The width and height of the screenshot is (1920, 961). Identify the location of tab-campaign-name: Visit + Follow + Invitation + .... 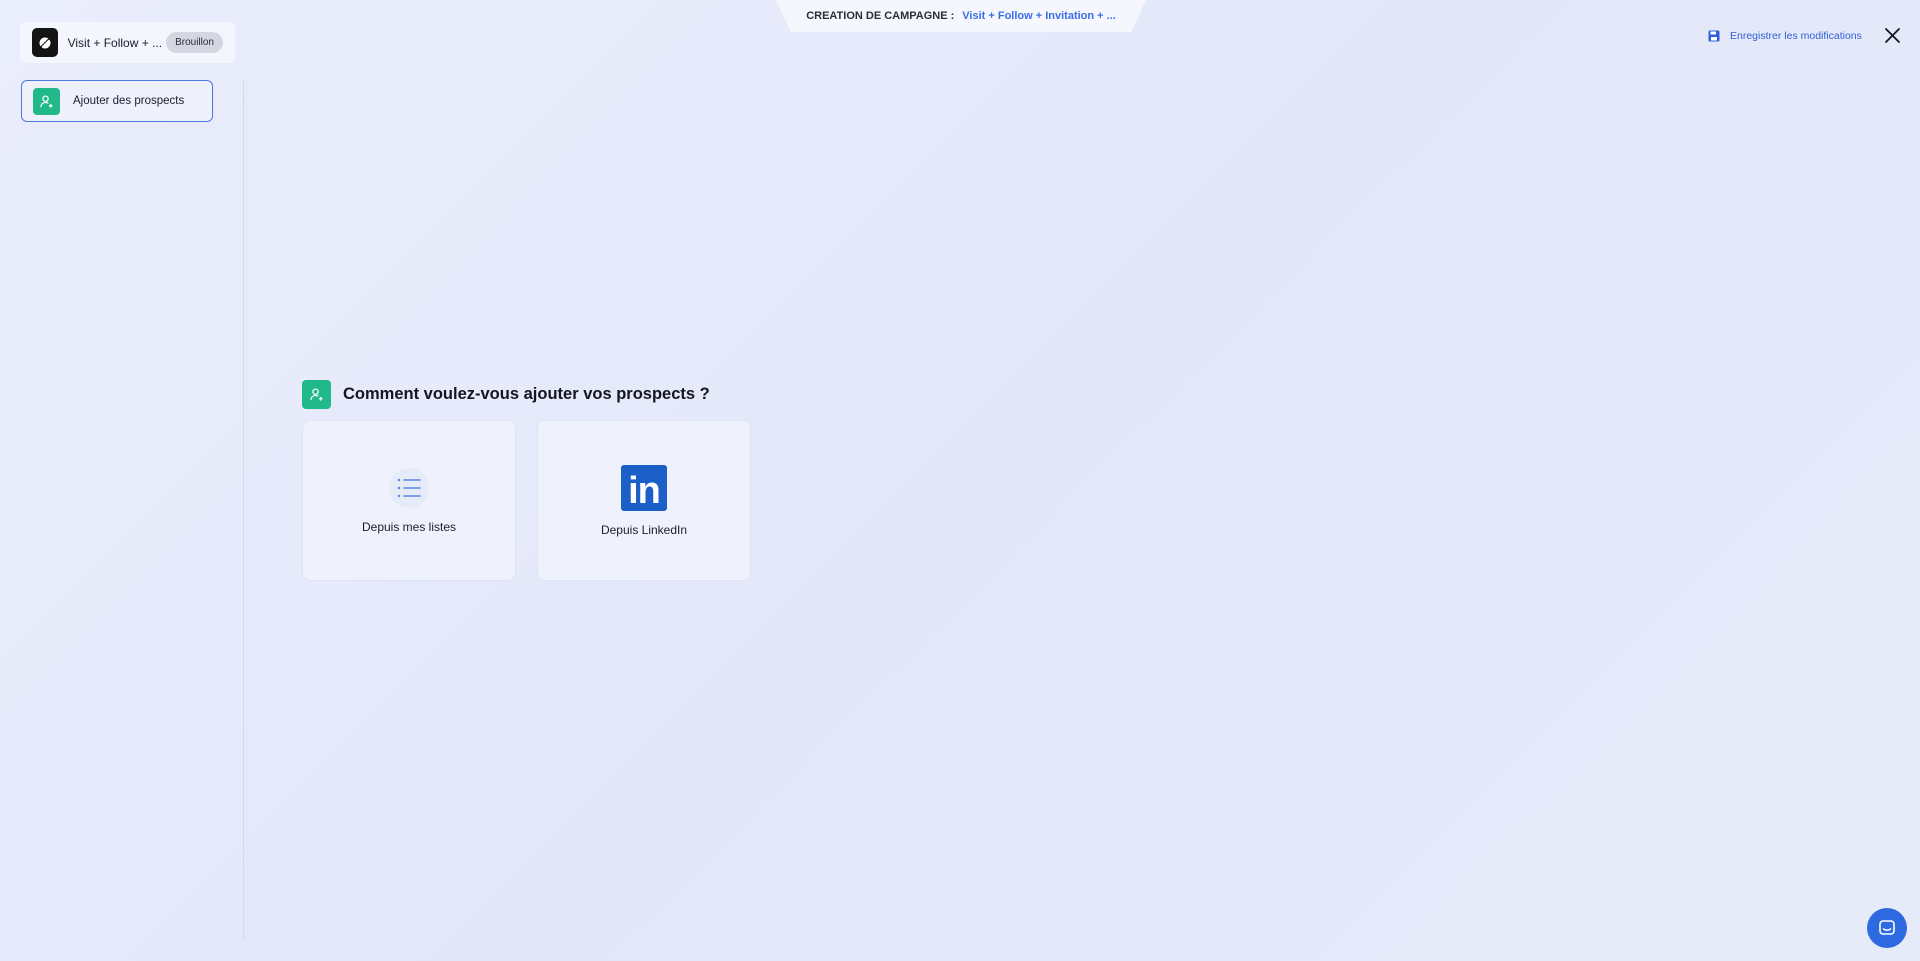
(1039, 16).